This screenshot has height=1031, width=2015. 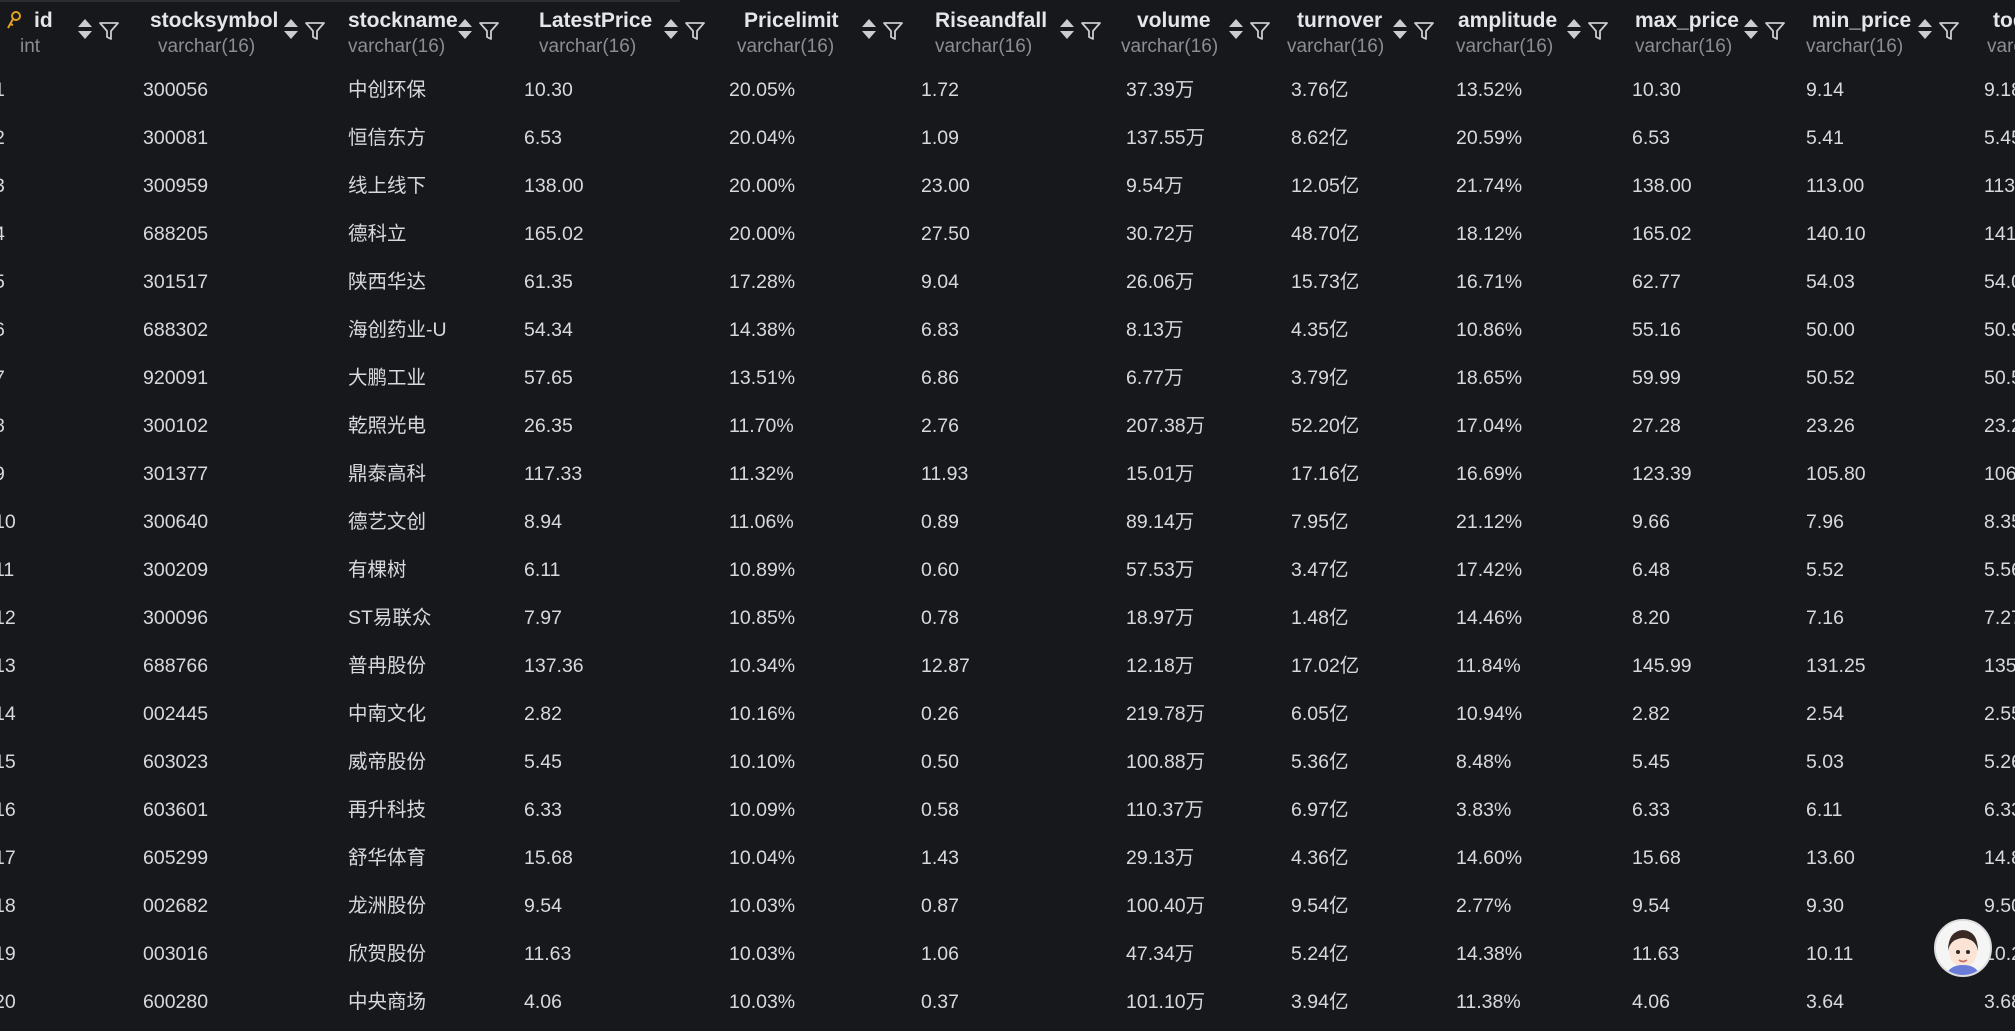 I want to click on table-cell: 1.09, so click(x=940, y=138).